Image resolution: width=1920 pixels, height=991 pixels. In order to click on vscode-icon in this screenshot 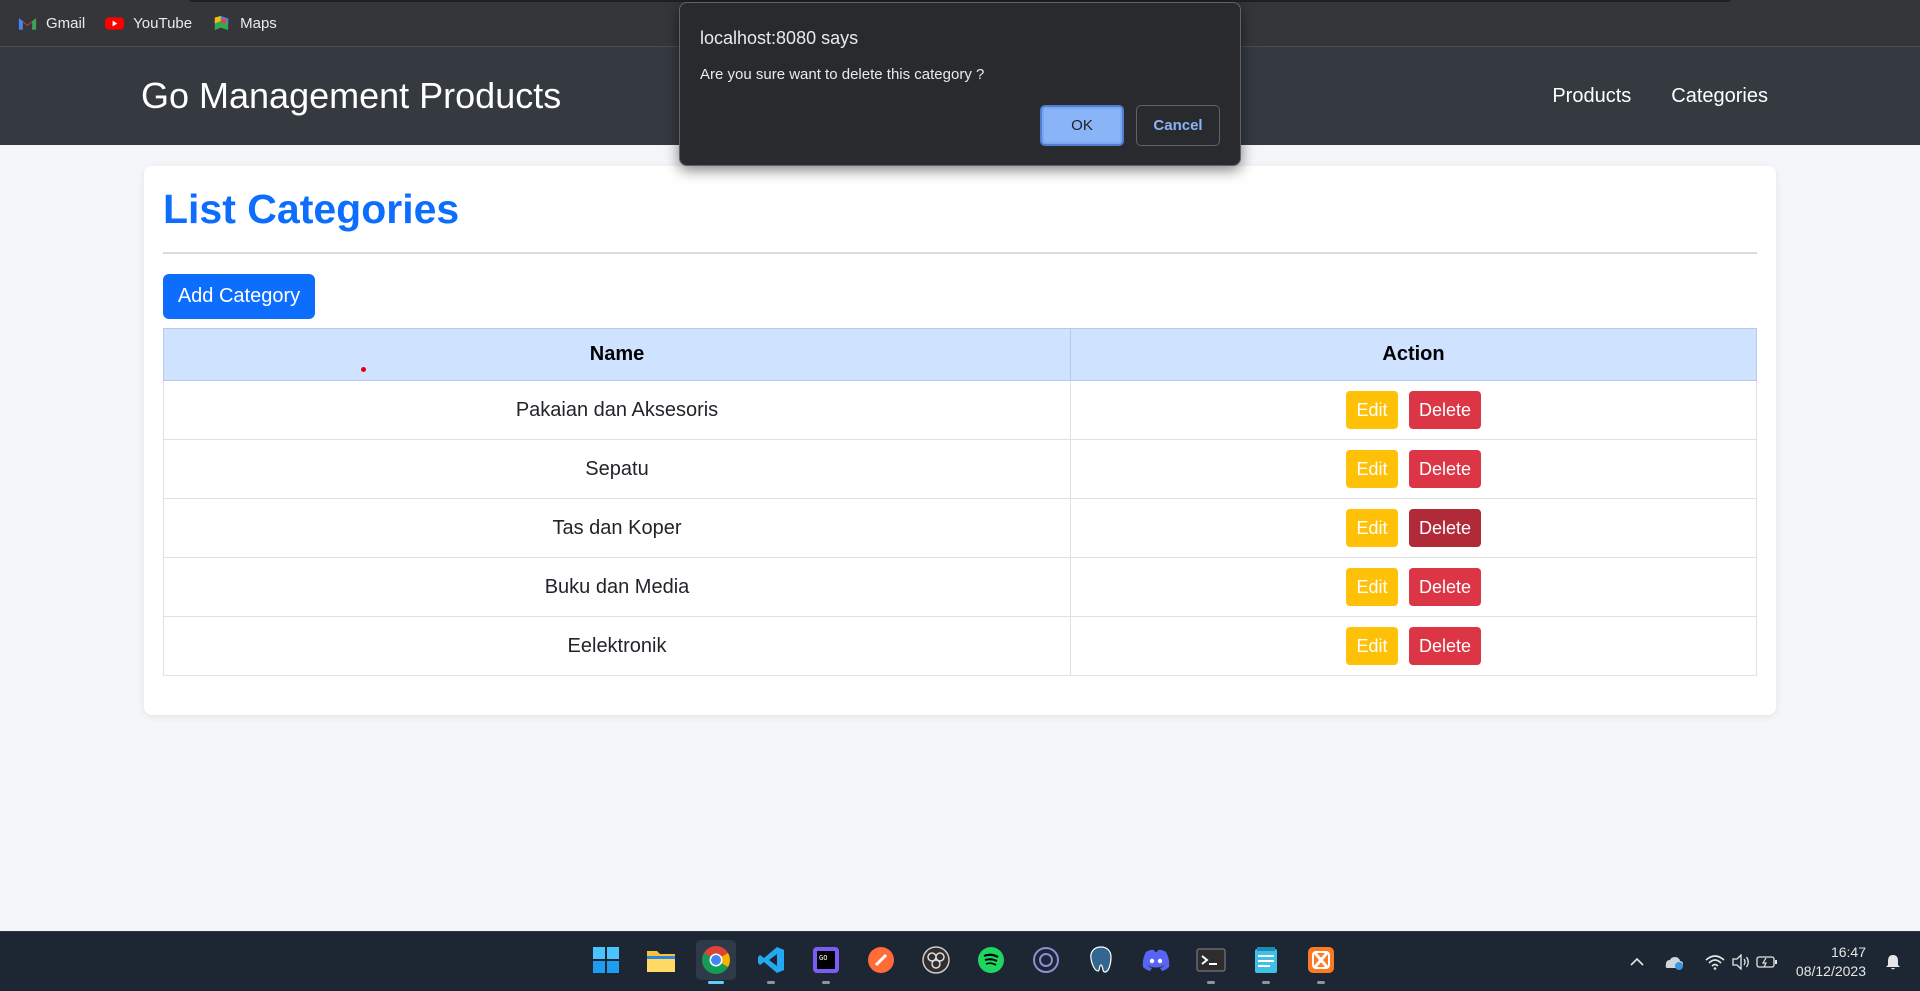, I will do `click(771, 962)`.